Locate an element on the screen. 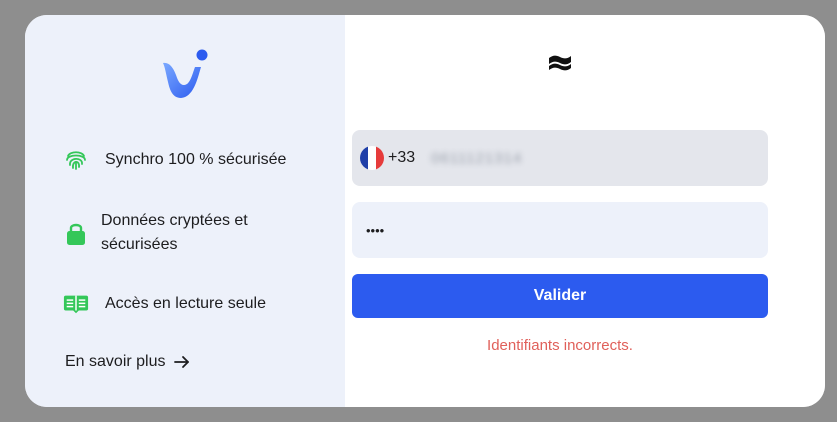  app-logo-icon is located at coordinates (185, 73).